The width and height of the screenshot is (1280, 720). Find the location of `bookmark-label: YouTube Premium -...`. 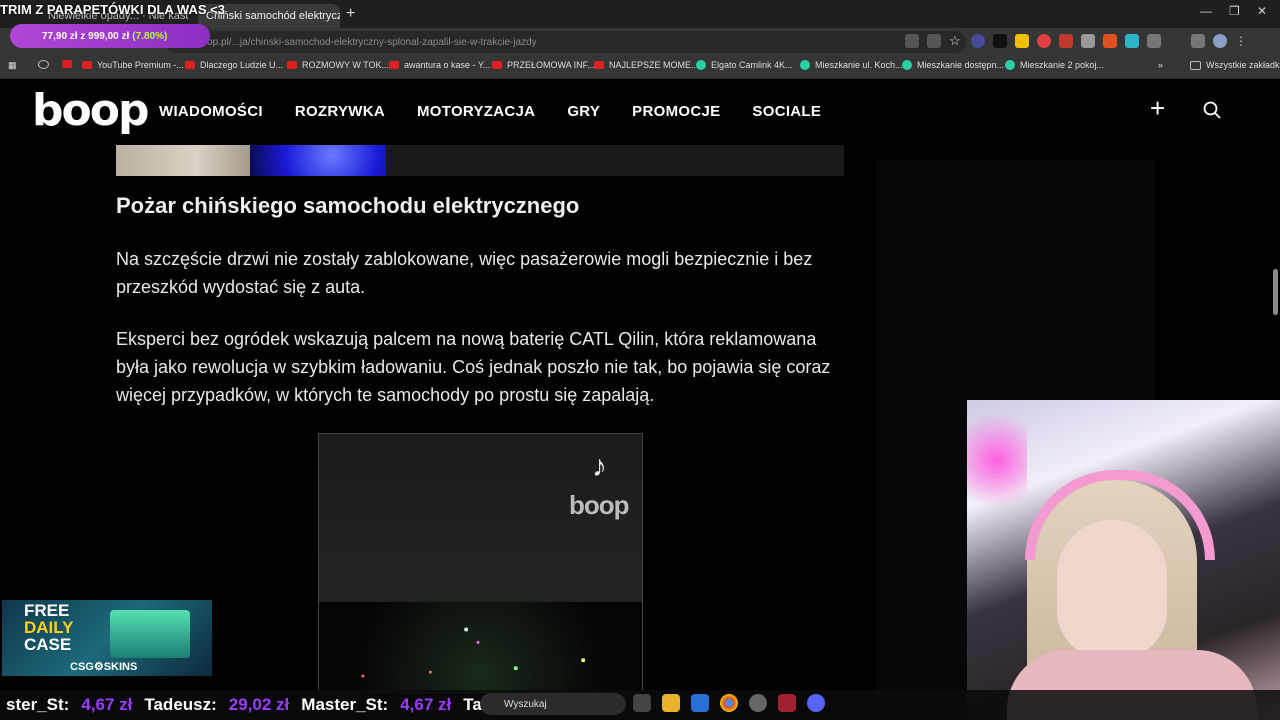

bookmark-label: YouTube Premium -... is located at coordinates (140, 65).